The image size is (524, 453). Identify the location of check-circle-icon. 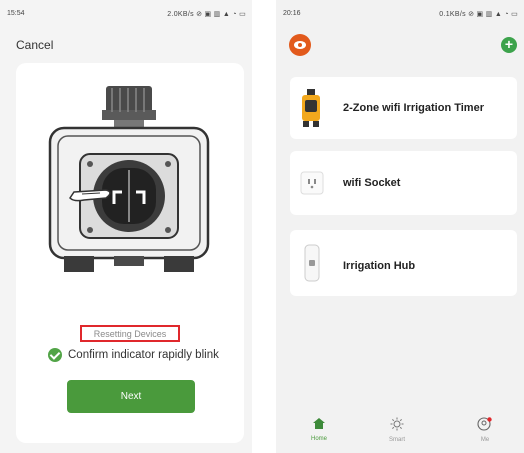
(55, 355).